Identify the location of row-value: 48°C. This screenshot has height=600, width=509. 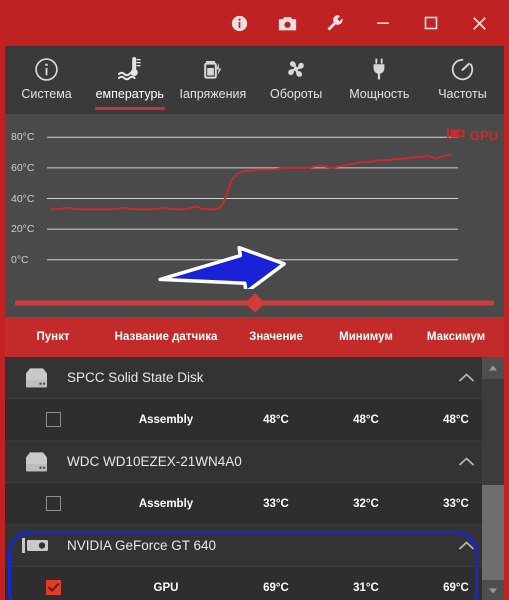
(276, 419).